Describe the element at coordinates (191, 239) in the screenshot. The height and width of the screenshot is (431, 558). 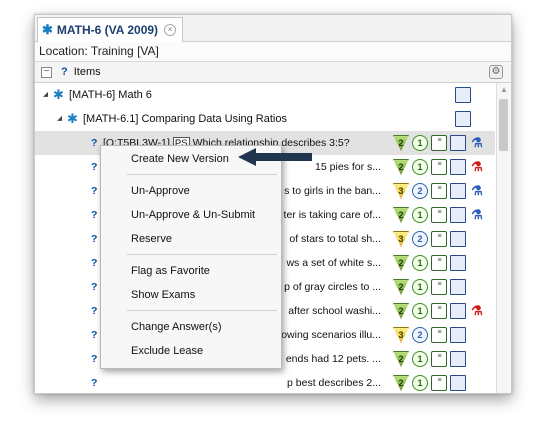
I see `context-menu-item: Reserve` at that location.